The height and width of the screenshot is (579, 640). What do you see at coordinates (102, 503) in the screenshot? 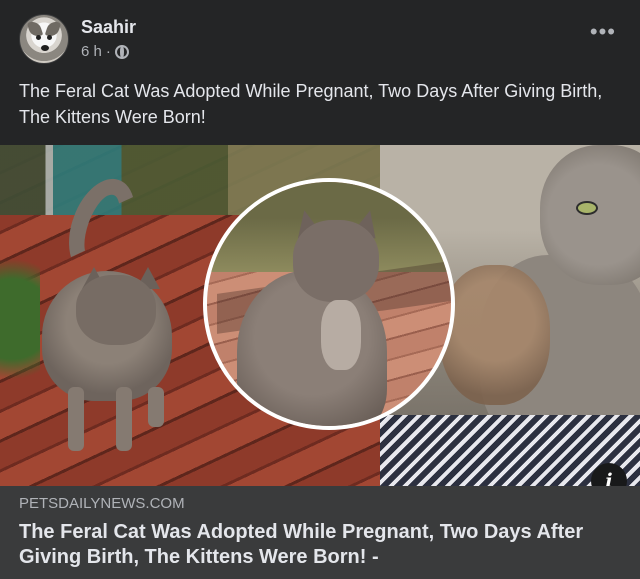
I see `link-domain: PETSDAILYNEWS.COM` at bounding box center [102, 503].